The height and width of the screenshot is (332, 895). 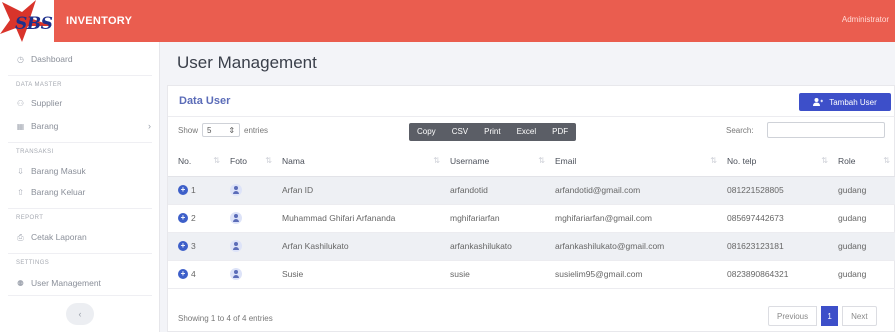 What do you see at coordinates (149, 126) in the screenshot?
I see `chevron-right-icon: ›` at bounding box center [149, 126].